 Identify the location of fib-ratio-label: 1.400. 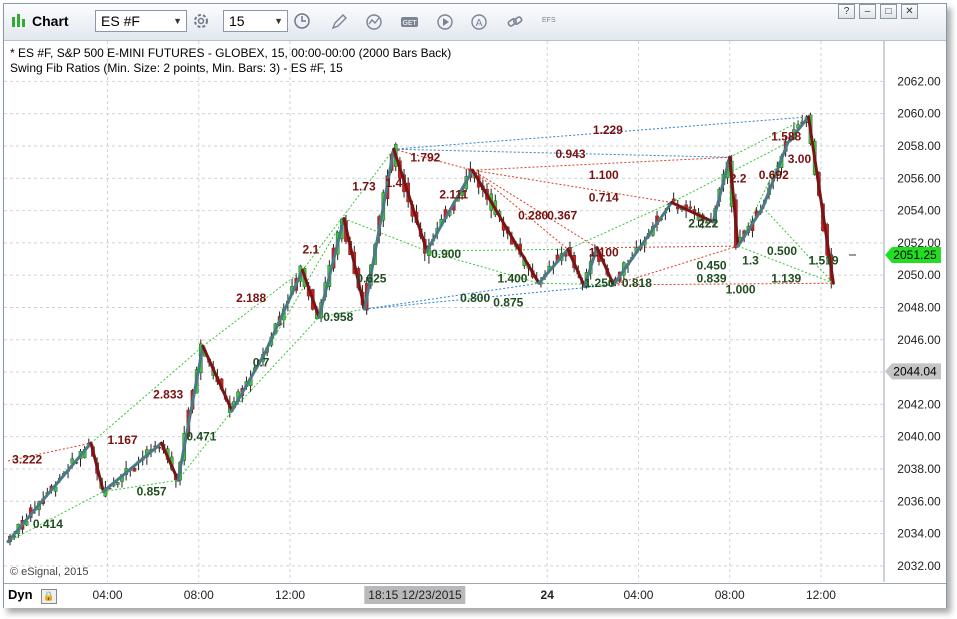
(512, 278).